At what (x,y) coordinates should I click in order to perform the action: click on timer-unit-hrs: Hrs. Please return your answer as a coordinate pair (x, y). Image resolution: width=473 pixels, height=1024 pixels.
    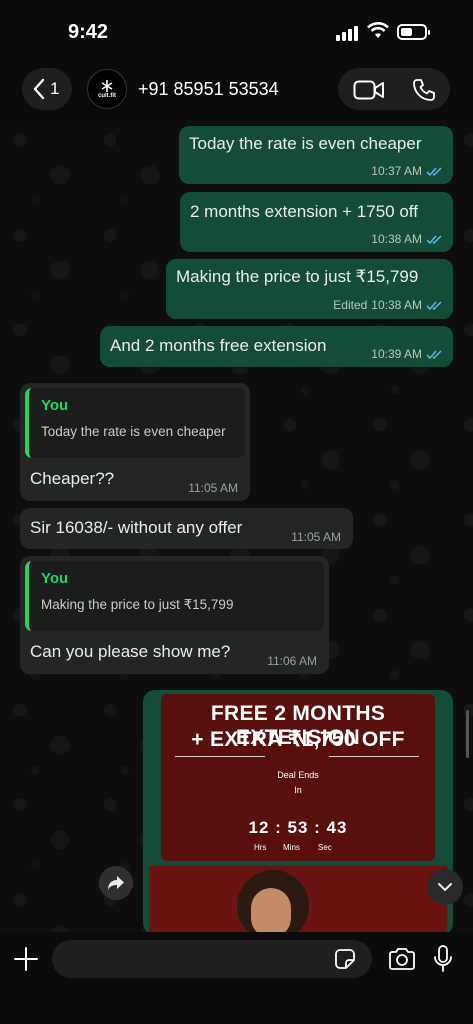
    Looking at the image, I should click on (260, 847).